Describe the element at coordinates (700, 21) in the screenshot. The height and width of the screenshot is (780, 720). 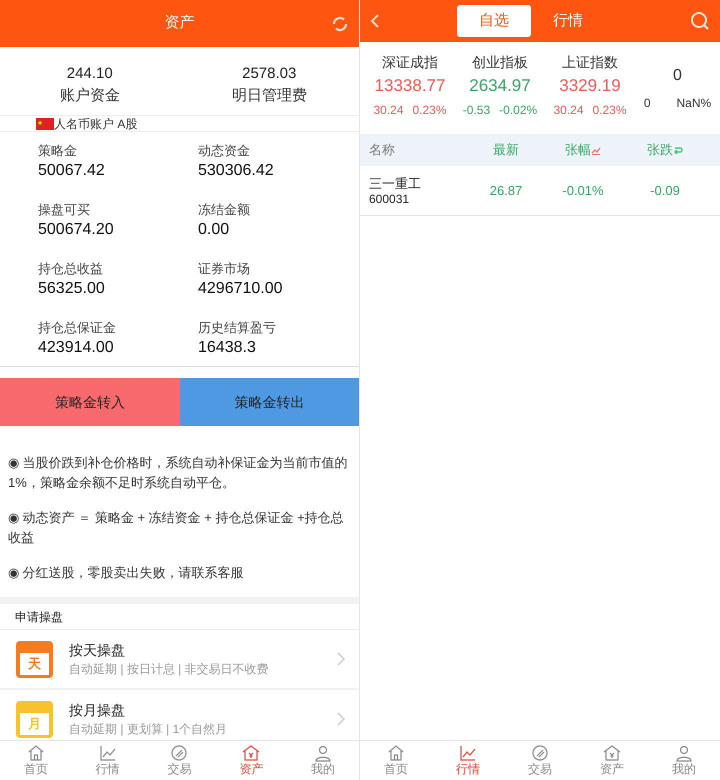
I see `search-icon` at that location.